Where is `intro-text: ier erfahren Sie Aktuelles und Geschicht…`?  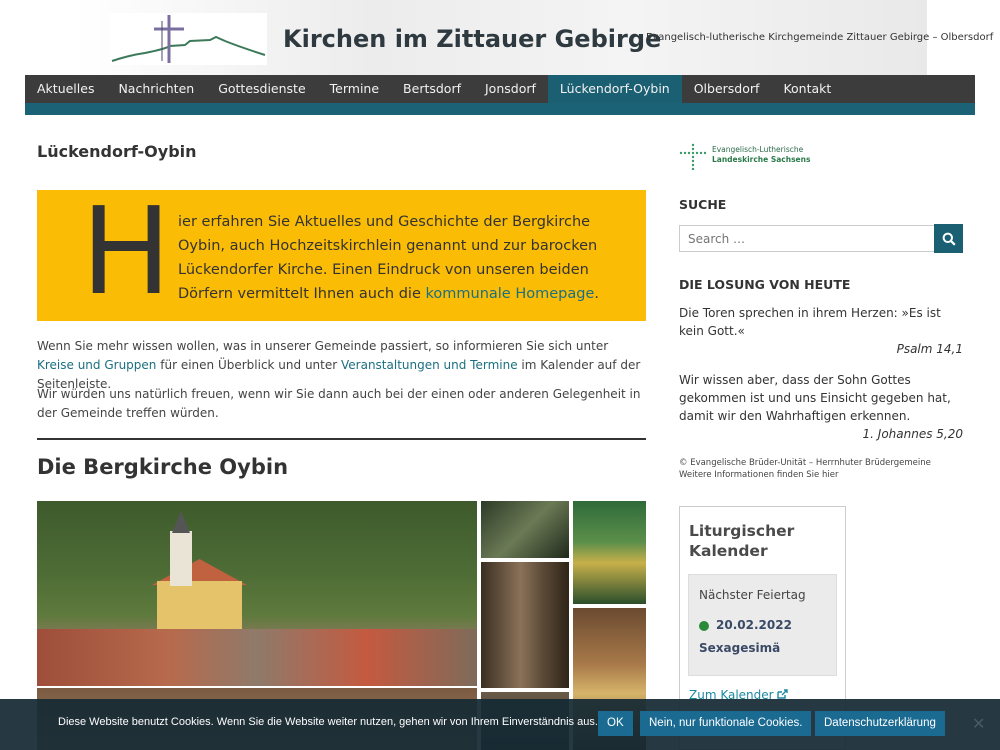
intro-text: ier erfahren Sie Aktuelles und Geschicht… is located at coordinates (403, 258).